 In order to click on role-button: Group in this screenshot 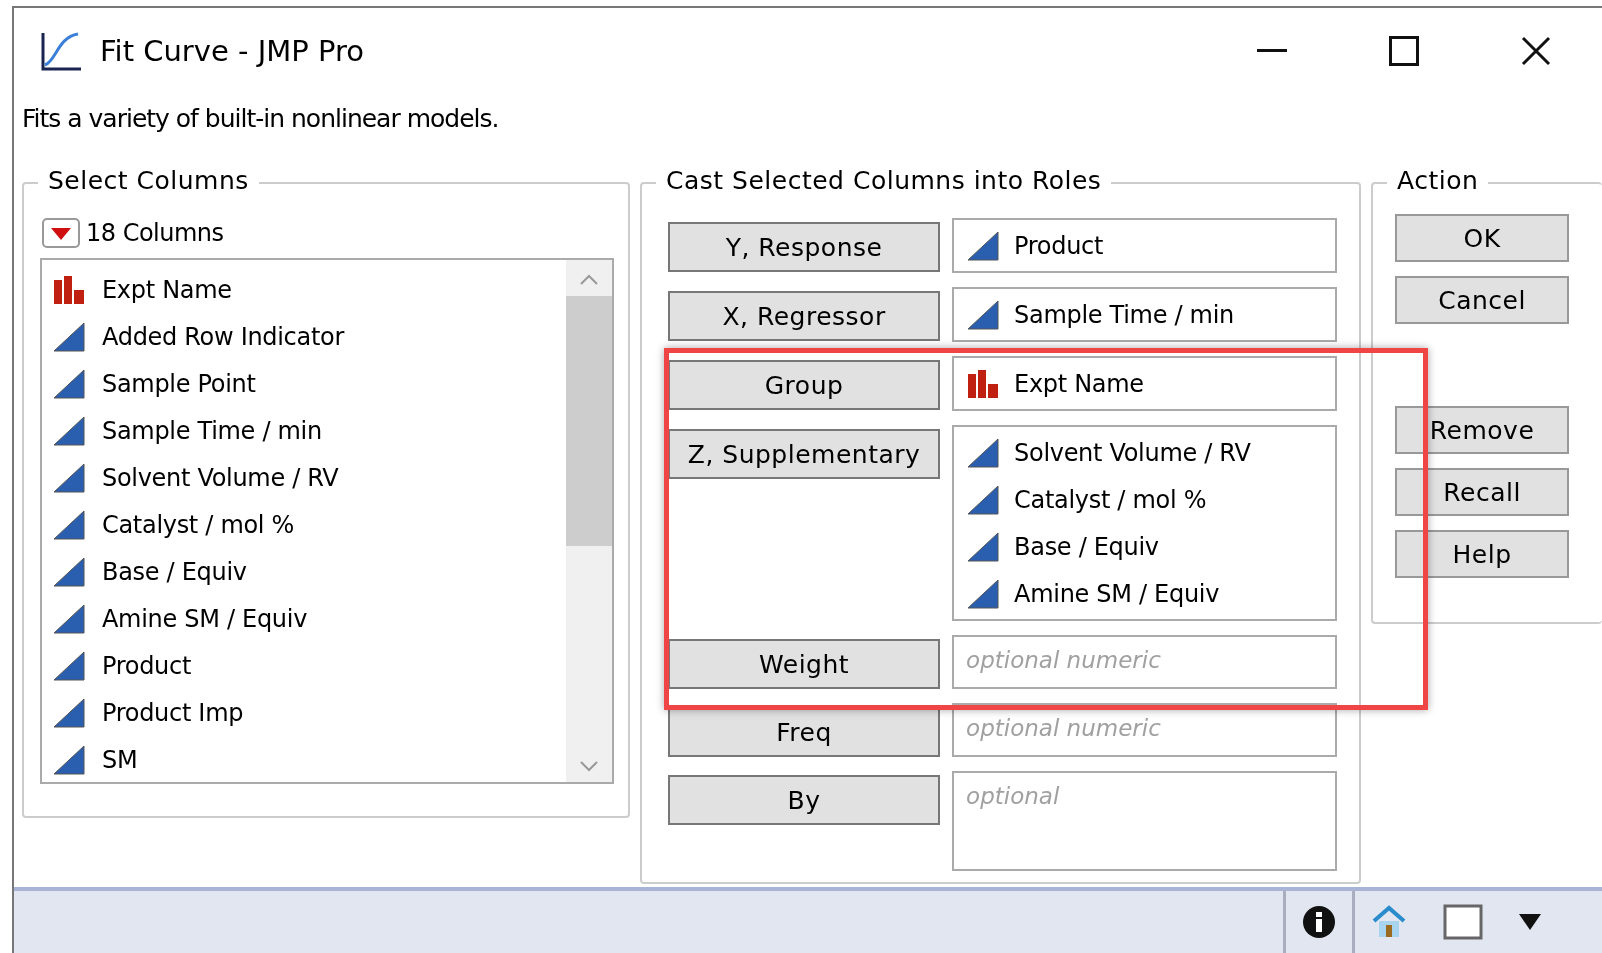, I will do `click(804, 385)`.